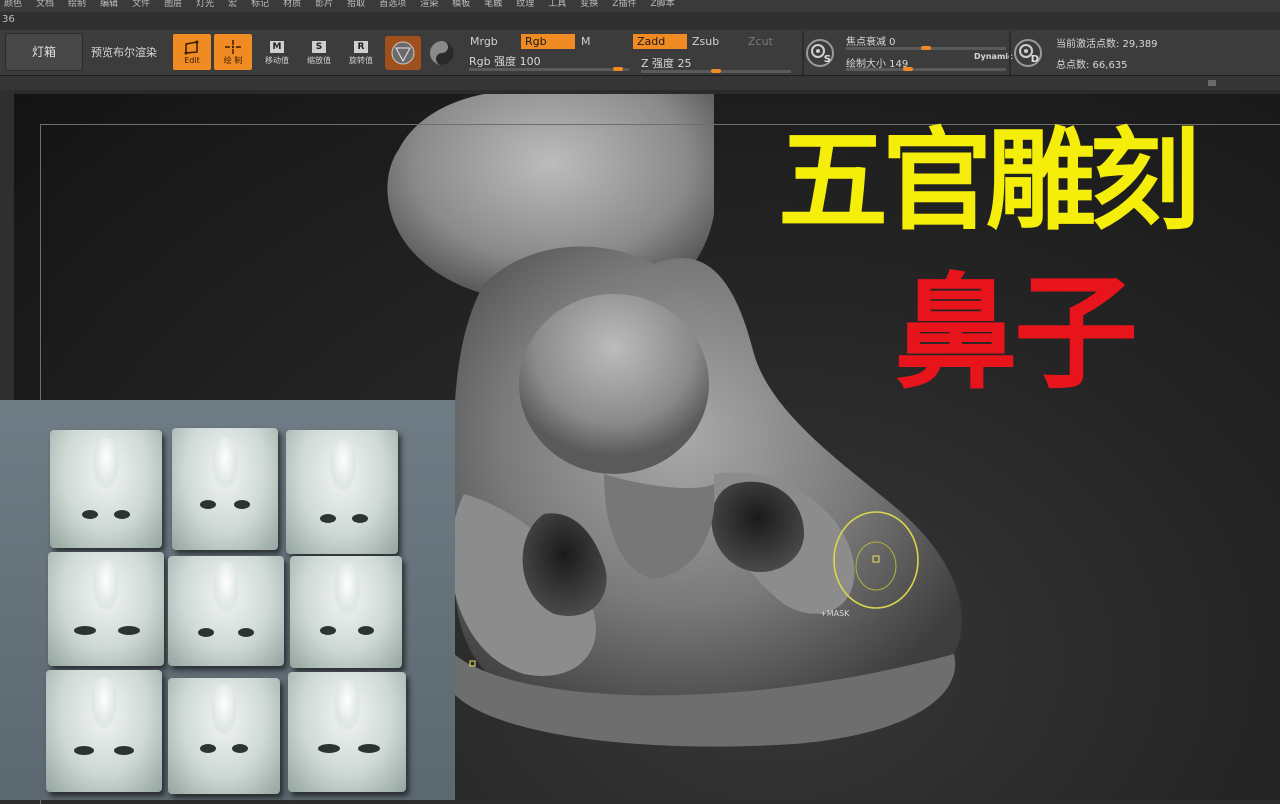  I want to click on sculptris-s-button: S, so click(820, 53).